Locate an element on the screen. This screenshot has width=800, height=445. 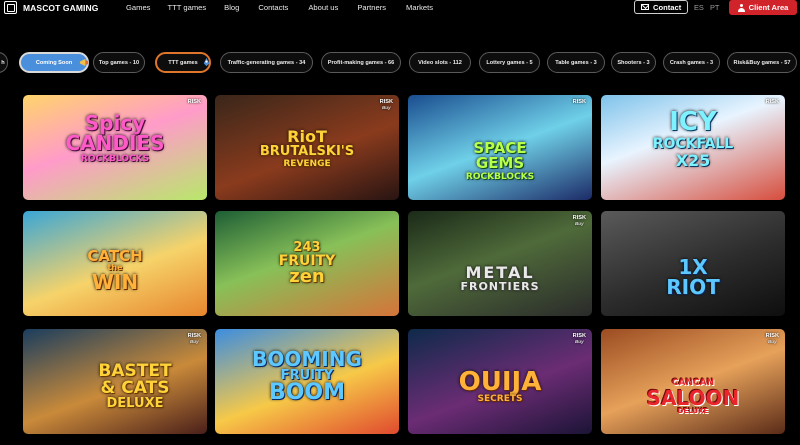
game-card: SPACE GEMS ROCKBLOCKS RISK is located at coordinates (500, 147).